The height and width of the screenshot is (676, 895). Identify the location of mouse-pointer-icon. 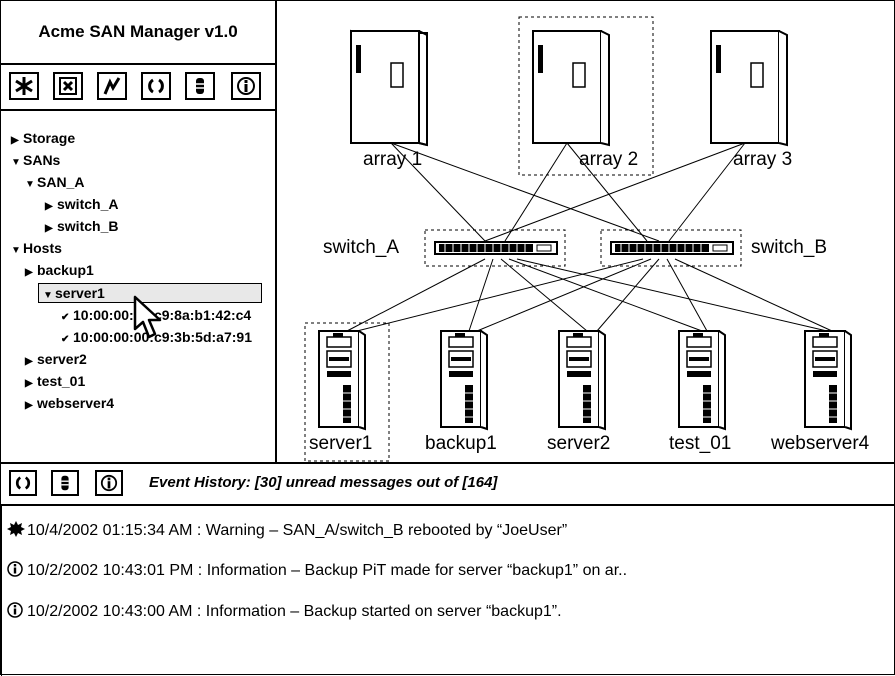
(147, 317).